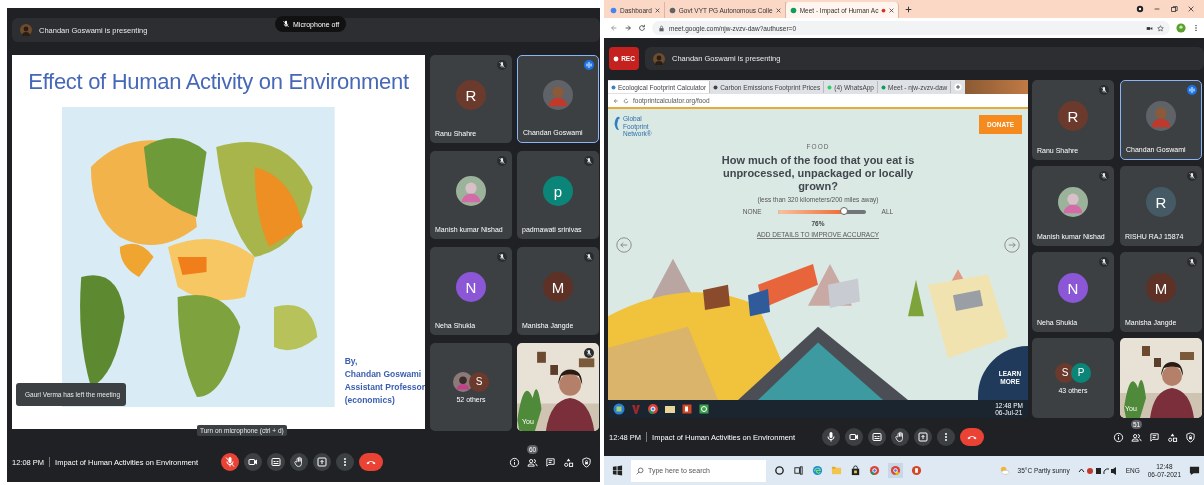 The height and width of the screenshot is (485, 1204). Describe the element at coordinates (558, 191) in the screenshot. I see `avatar-initial: p` at that location.